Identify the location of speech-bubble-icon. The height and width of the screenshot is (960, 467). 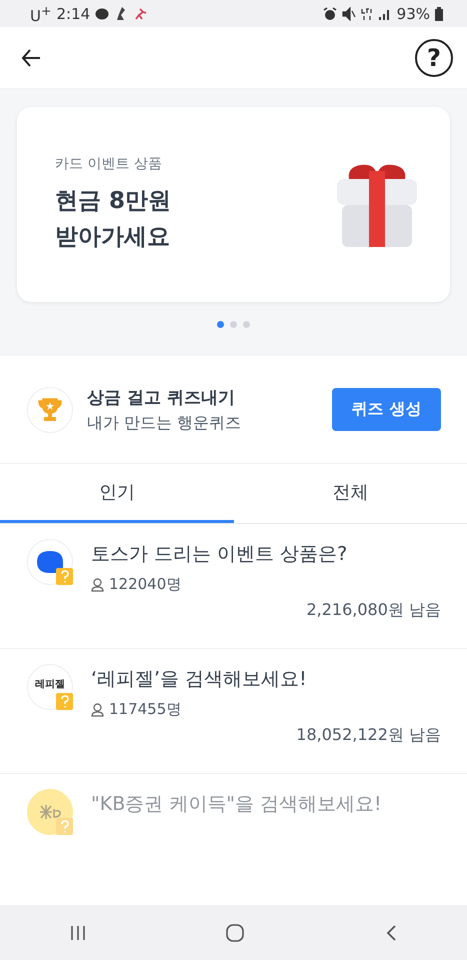
(50, 562).